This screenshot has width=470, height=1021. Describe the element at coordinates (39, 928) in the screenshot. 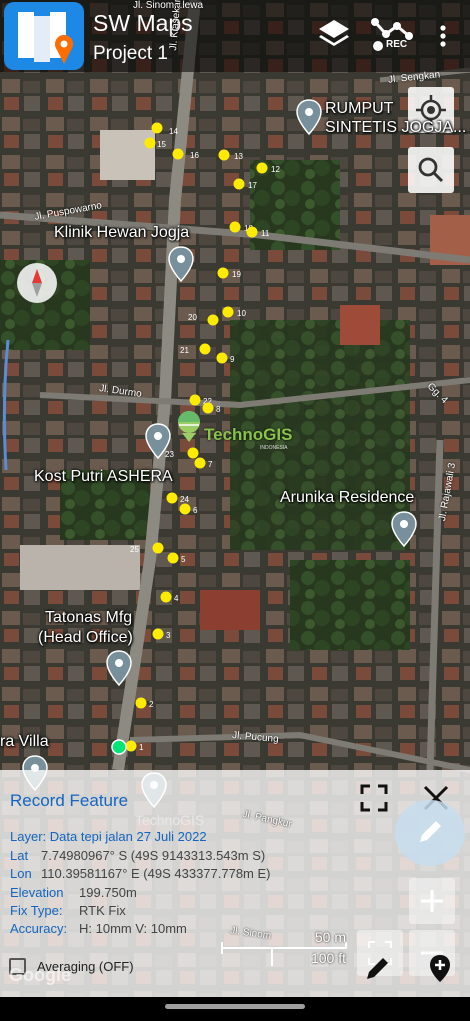

I see `accuracy-key: Accuracy:` at that location.